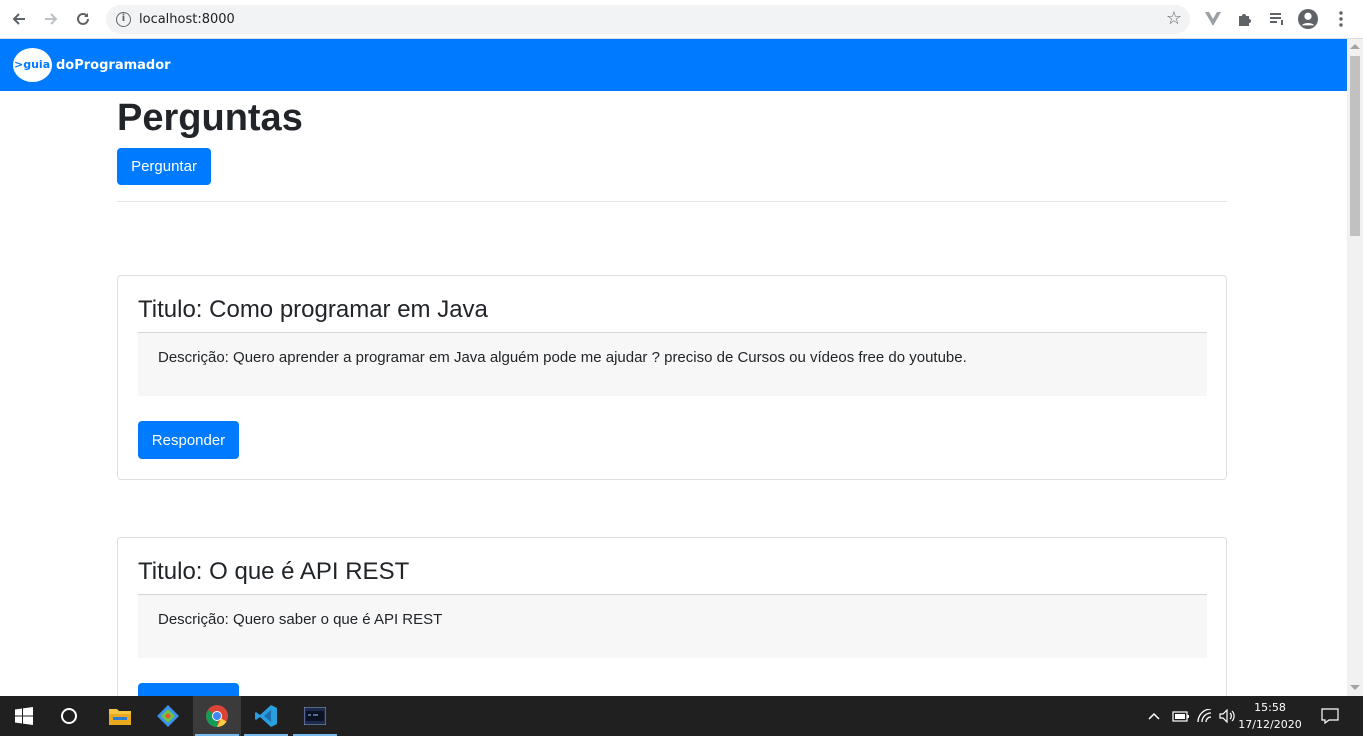 Image resolution: width=1363 pixels, height=736 pixels. Describe the element at coordinates (1154, 716) in the screenshot. I see `tray-overflow-icon` at that location.